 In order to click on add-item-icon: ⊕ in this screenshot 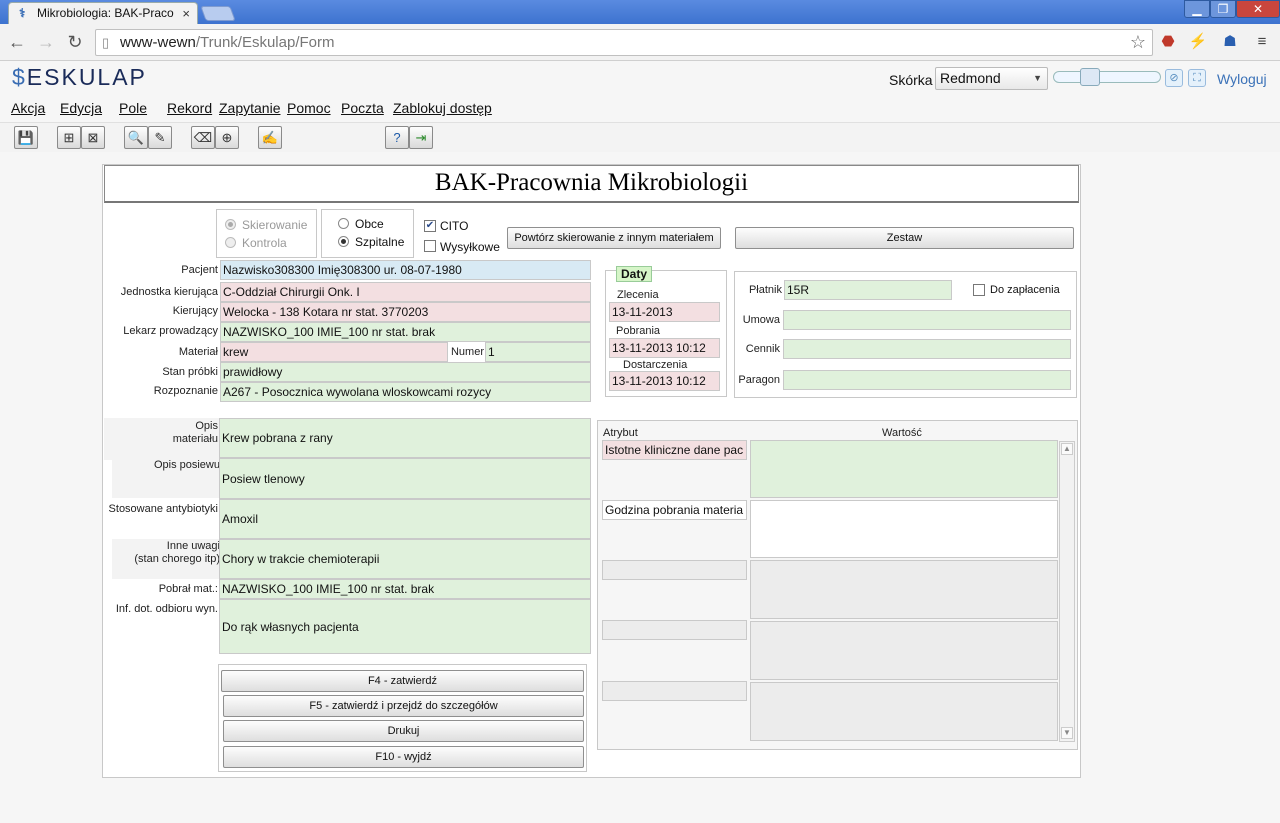, I will do `click(227, 137)`.